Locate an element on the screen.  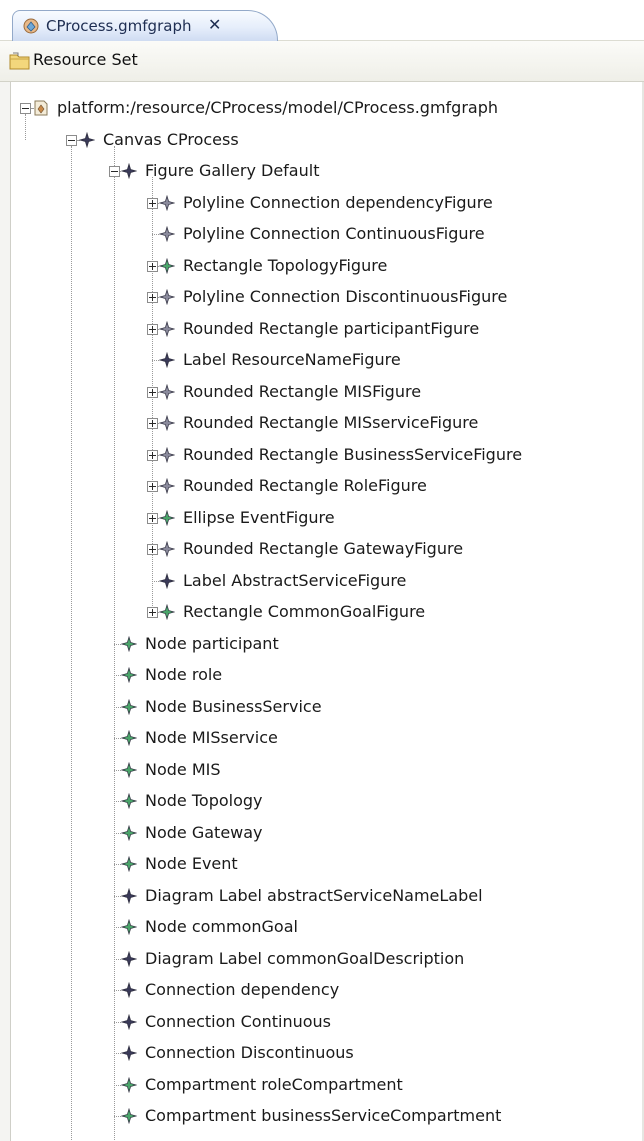
tree-node-label: Polyline Connection DiscontinuousFigure is located at coordinates (345, 296).